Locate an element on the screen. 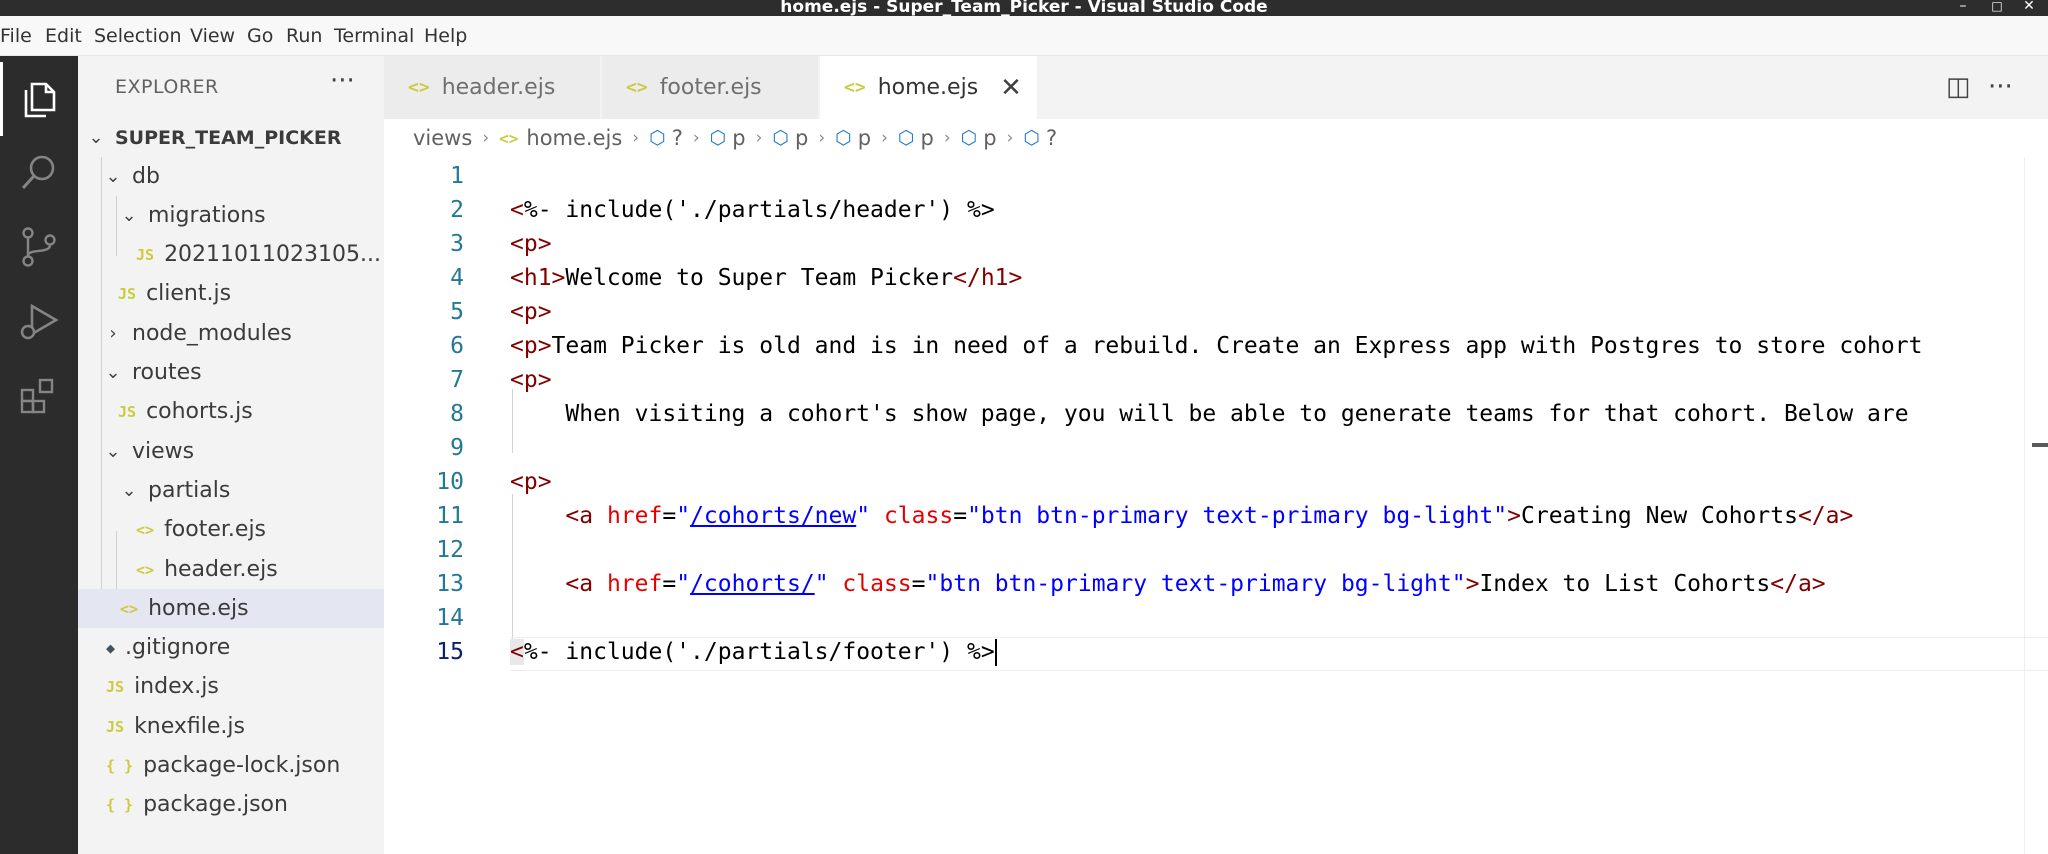 This screenshot has width=2048, height=854. menu-view: View is located at coordinates (212, 36).